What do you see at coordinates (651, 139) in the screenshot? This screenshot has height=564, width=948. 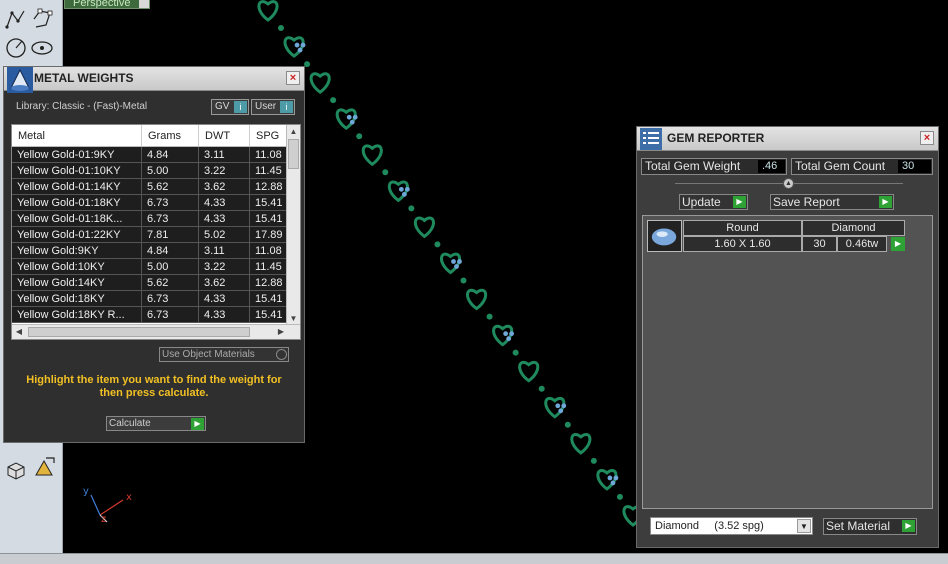 I see `gem-reporter-logo-icon` at bounding box center [651, 139].